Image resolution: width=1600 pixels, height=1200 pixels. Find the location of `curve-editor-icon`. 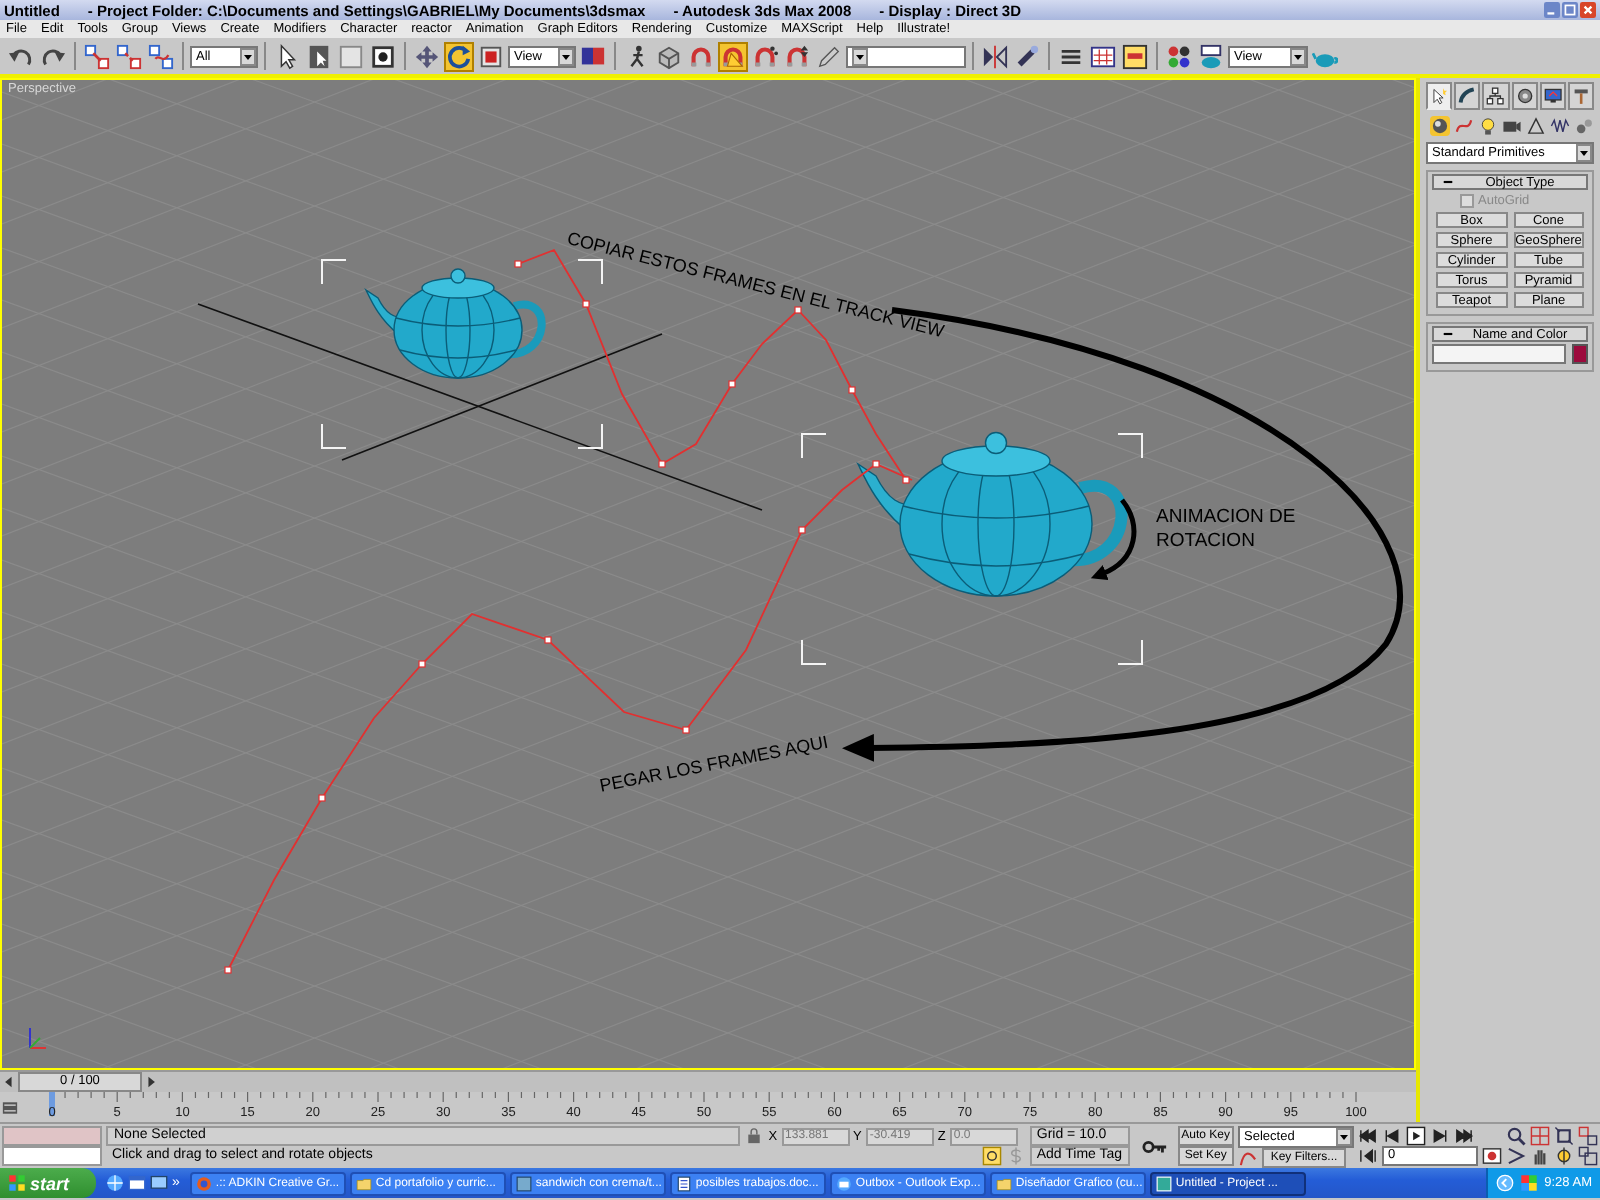

curve-editor-icon is located at coordinates (1103, 56).